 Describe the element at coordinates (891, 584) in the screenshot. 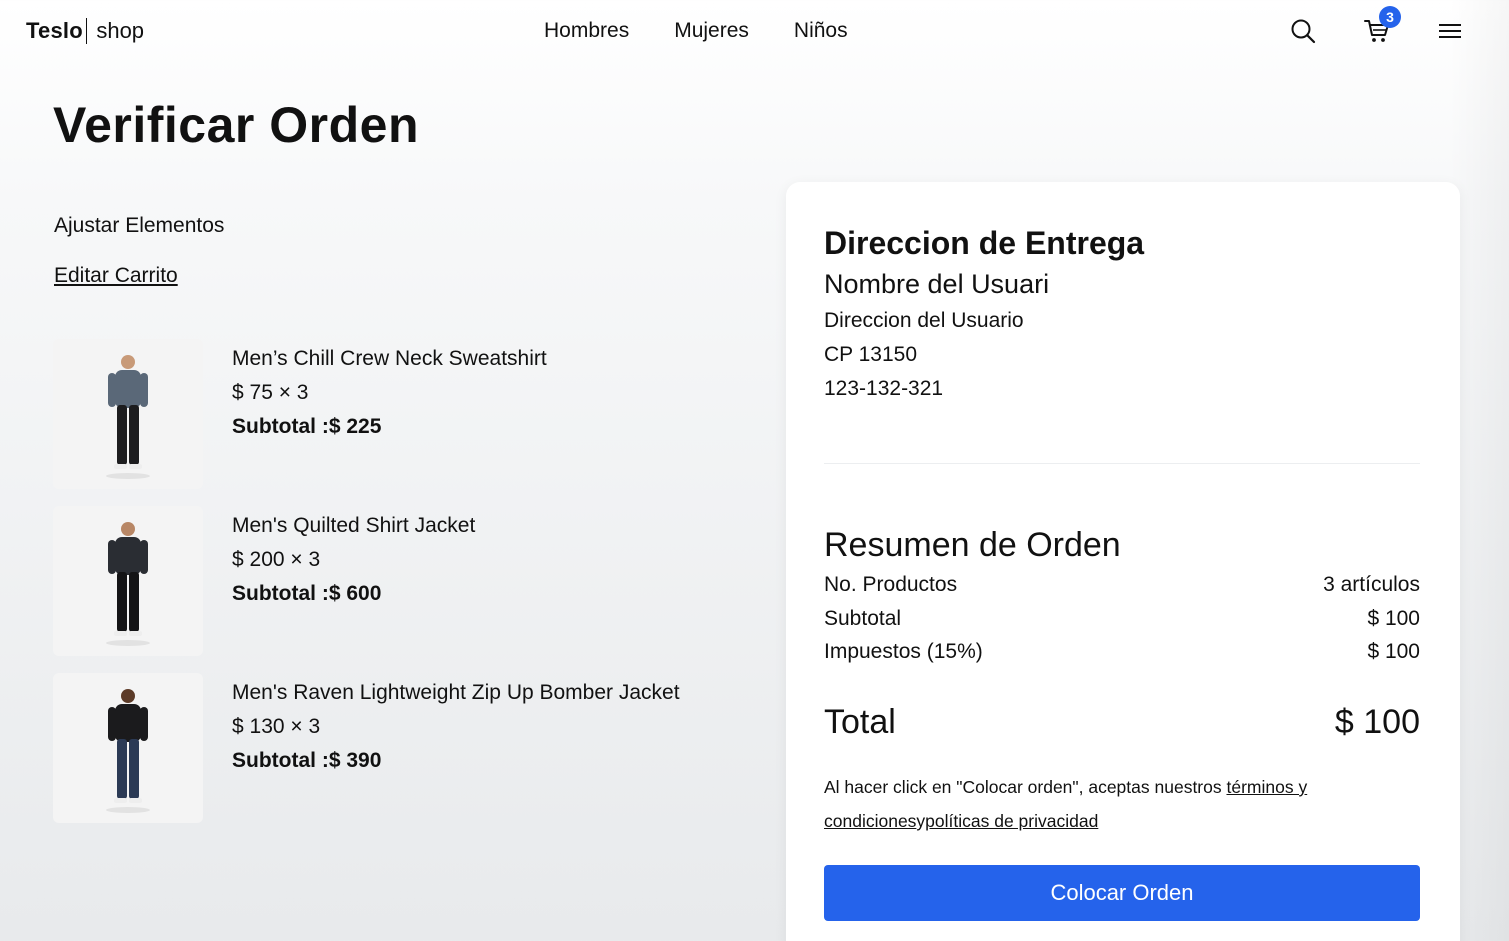

I see `products-count-label: No. Productos` at that location.